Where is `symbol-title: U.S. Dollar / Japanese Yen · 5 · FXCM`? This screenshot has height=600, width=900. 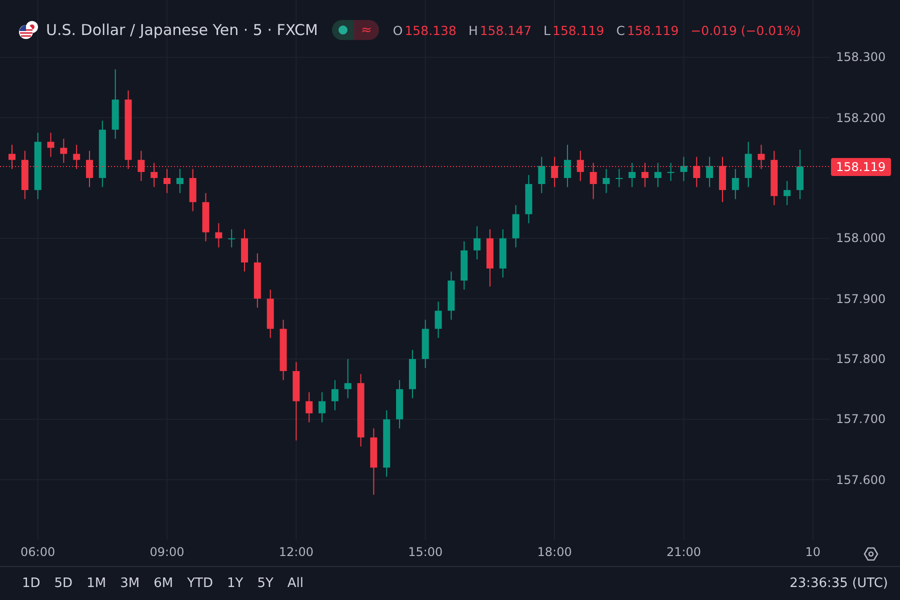 symbol-title: U.S. Dollar / Japanese Yen · 5 · FXCM is located at coordinates (182, 30).